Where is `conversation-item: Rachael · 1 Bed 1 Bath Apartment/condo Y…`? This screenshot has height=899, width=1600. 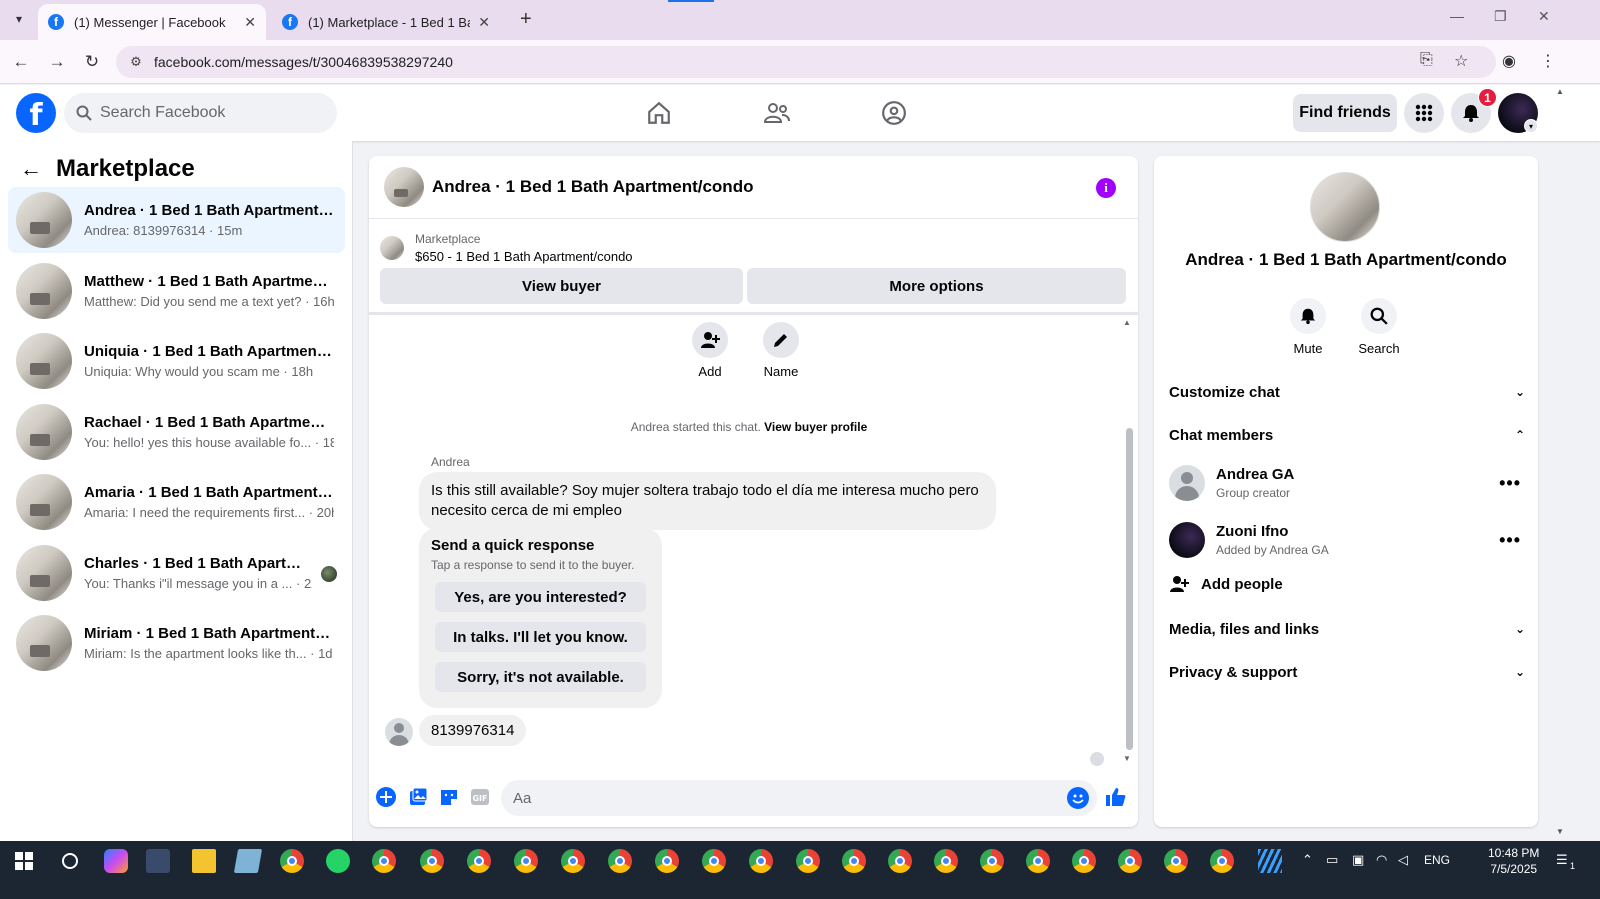 conversation-item: Rachael · 1 Bed 1 Bath Apartment/condo Y… is located at coordinates (176, 432).